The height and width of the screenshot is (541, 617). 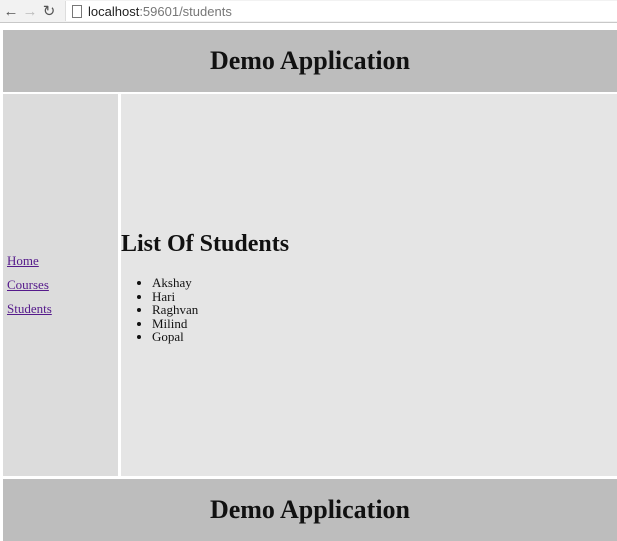 What do you see at coordinates (62, 261) in the screenshot?
I see `sidebar-link-home: Home` at bounding box center [62, 261].